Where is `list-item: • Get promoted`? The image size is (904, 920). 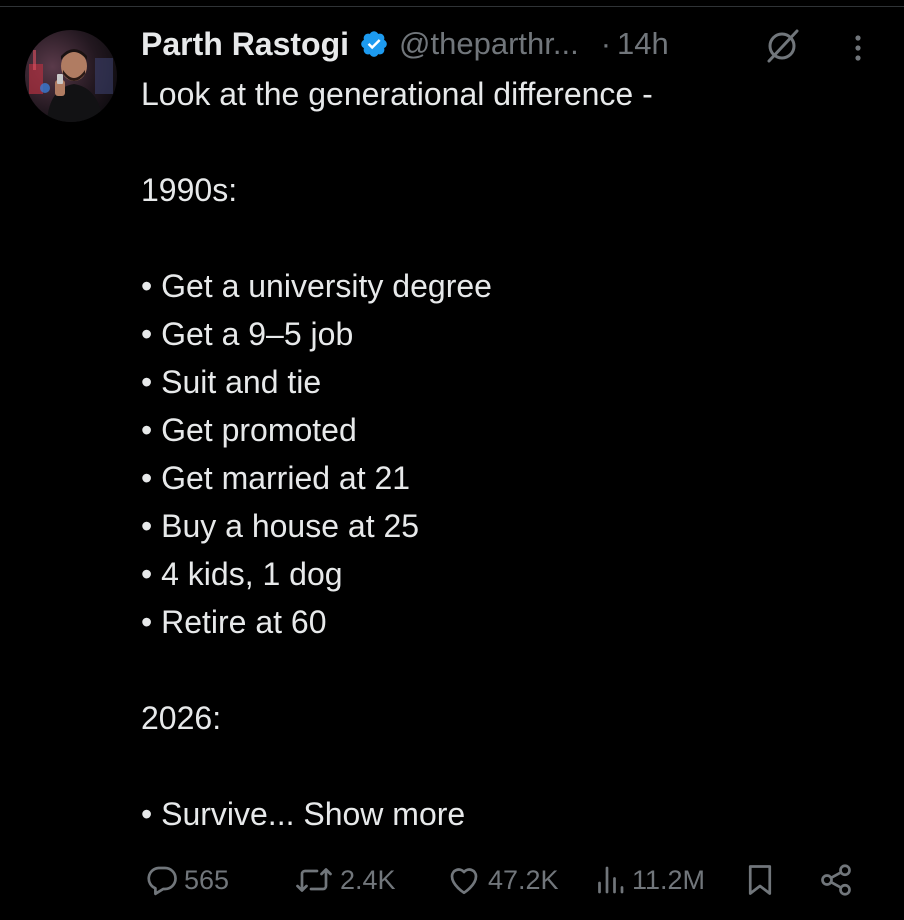
list-item: • Get promoted is located at coordinates (249, 430).